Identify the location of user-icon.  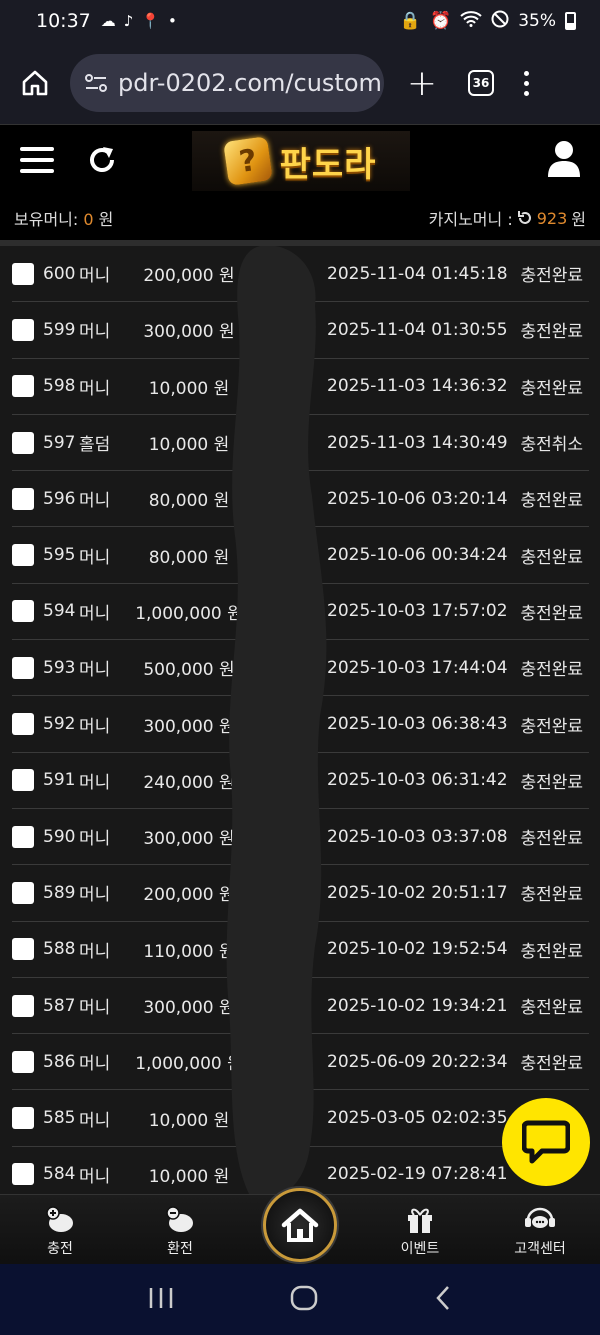
(564, 159).